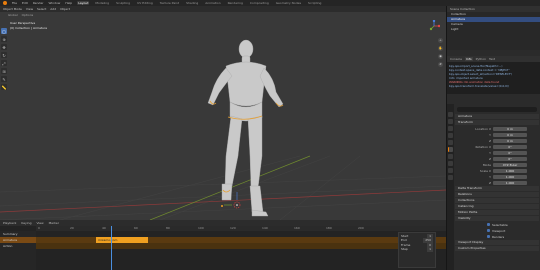  Describe the element at coordinates (13, 15) in the screenshot. I see `transform-orientation-dropdown: Global` at that location.